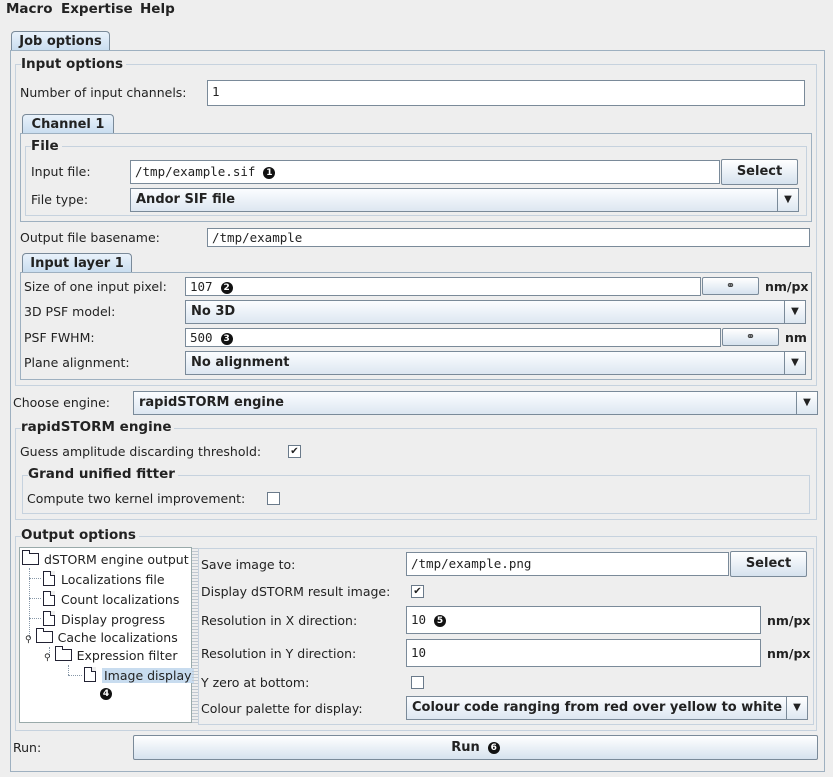  Describe the element at coordinates (90, 237) in the screenshot. I see `output-basename-label: Output file basename:` at that location.